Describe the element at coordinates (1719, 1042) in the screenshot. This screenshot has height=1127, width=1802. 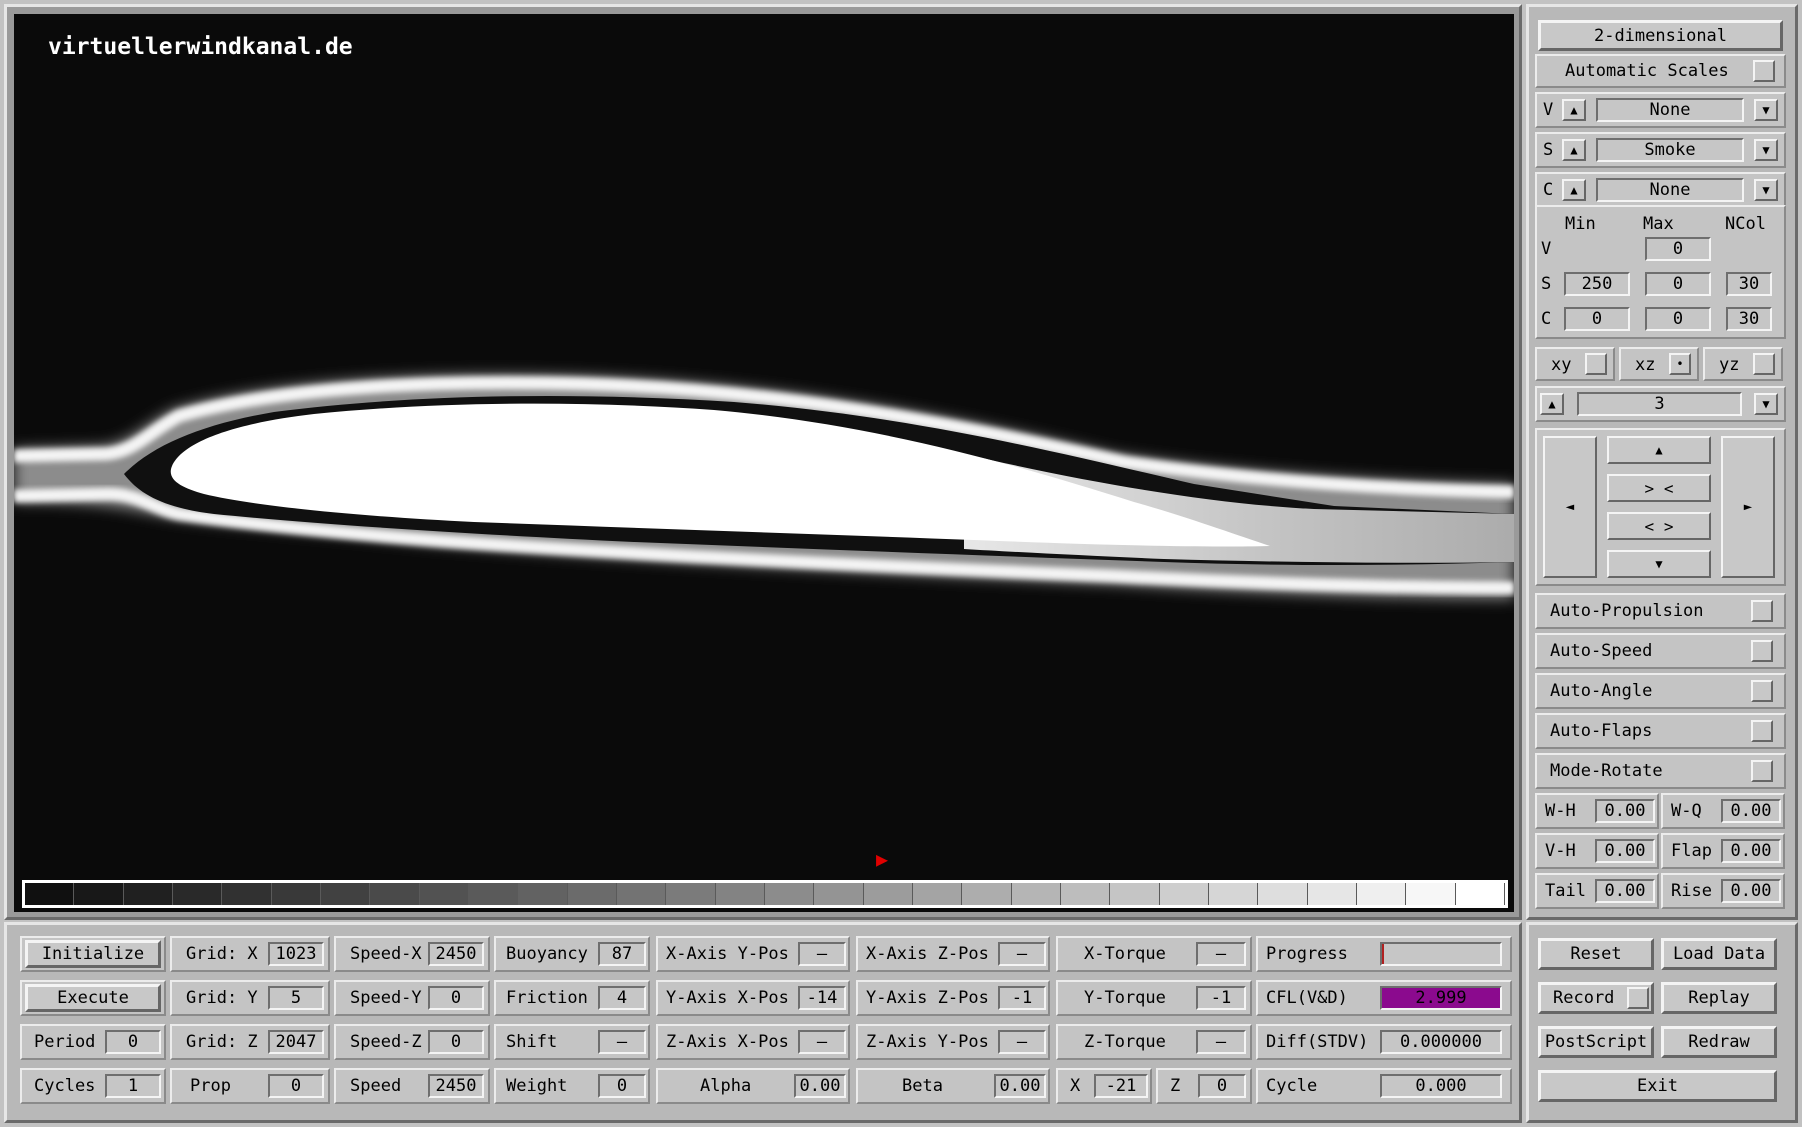
I see `redraw-button: Redraw` at that location.